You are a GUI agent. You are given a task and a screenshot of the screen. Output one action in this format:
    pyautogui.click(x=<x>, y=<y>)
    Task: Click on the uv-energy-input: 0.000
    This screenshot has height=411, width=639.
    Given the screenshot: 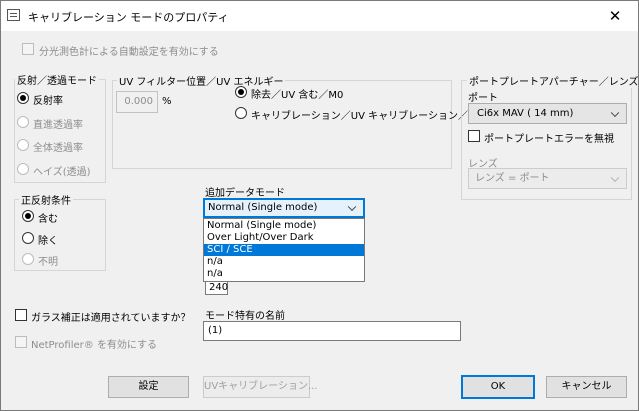 What is the action you would take?
    pyautogui.click(x=137, y=102)
    